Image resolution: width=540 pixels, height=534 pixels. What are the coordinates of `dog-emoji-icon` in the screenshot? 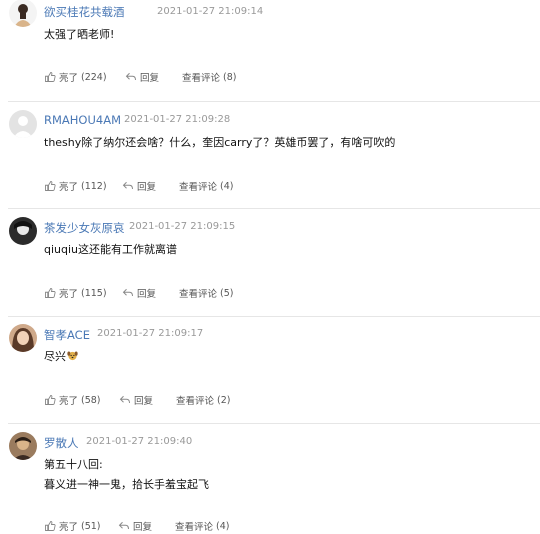 It's located at (72, 356).